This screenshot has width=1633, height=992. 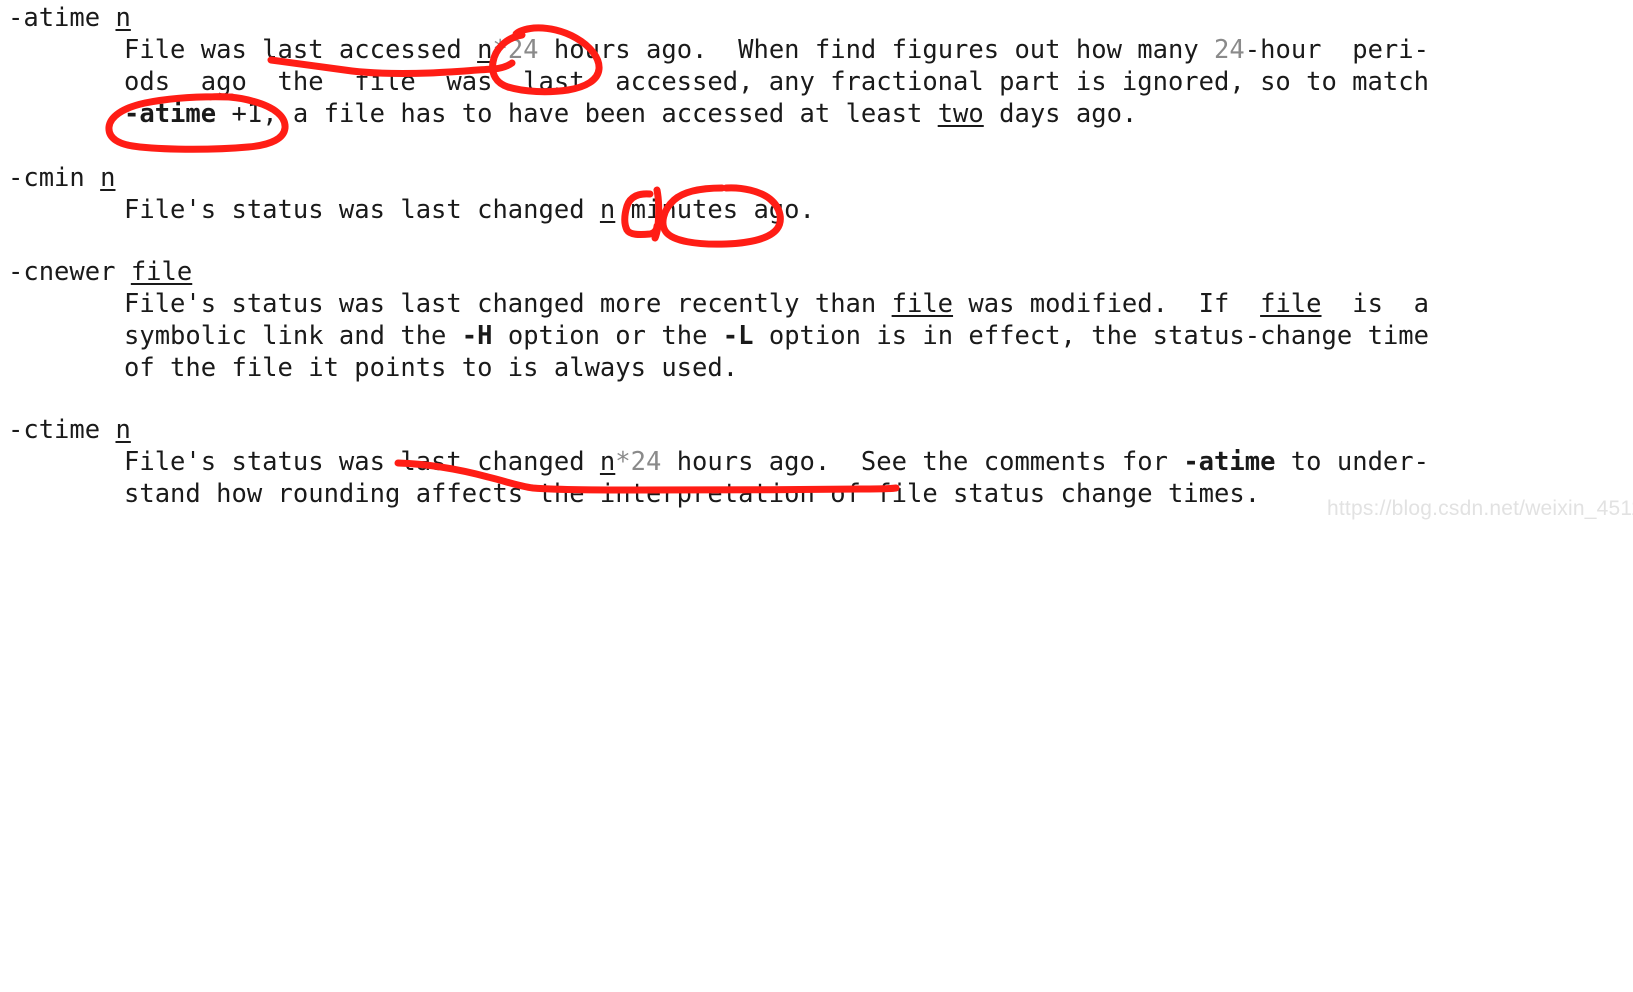 I want to click on option-name-cnewer: -cnewer, so click(x=62, y=272).